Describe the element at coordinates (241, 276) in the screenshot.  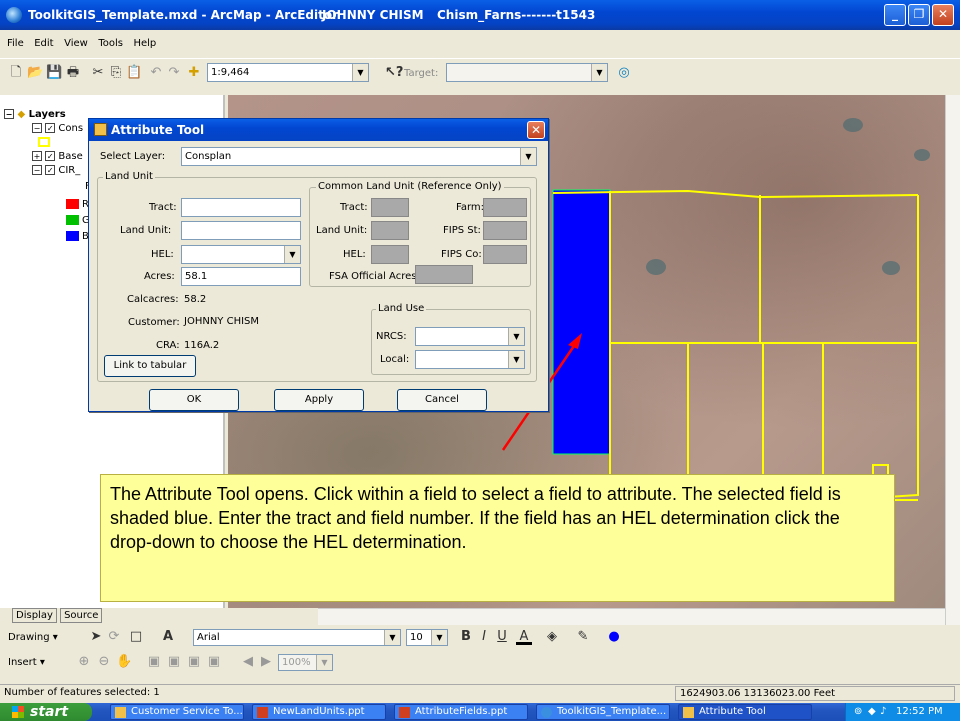
I see `acres-input: 58.1` at that location.